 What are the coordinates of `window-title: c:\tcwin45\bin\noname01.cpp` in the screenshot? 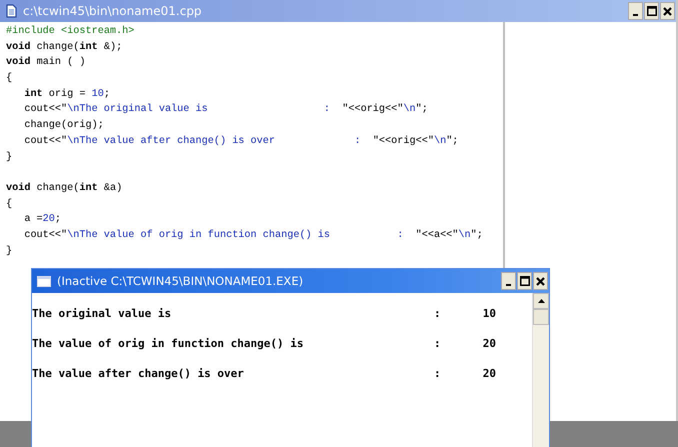 It's located at (113, 11).